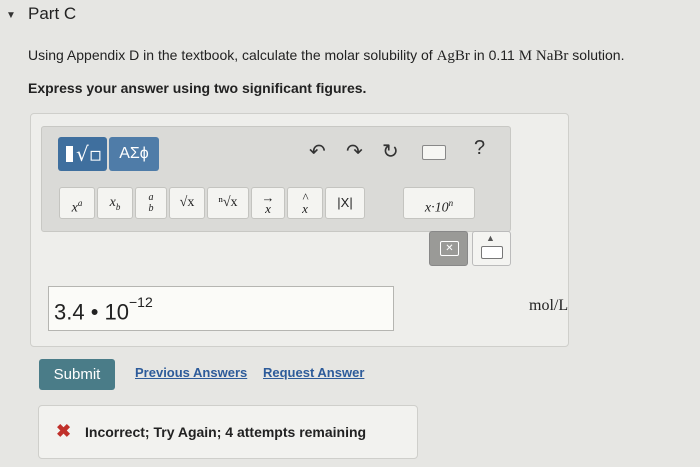  What do you see at coordinates (134, 154) in the screenshot?
I see `greek-symbols-button: ΑΣϕ` at bounding box center [134, 154].